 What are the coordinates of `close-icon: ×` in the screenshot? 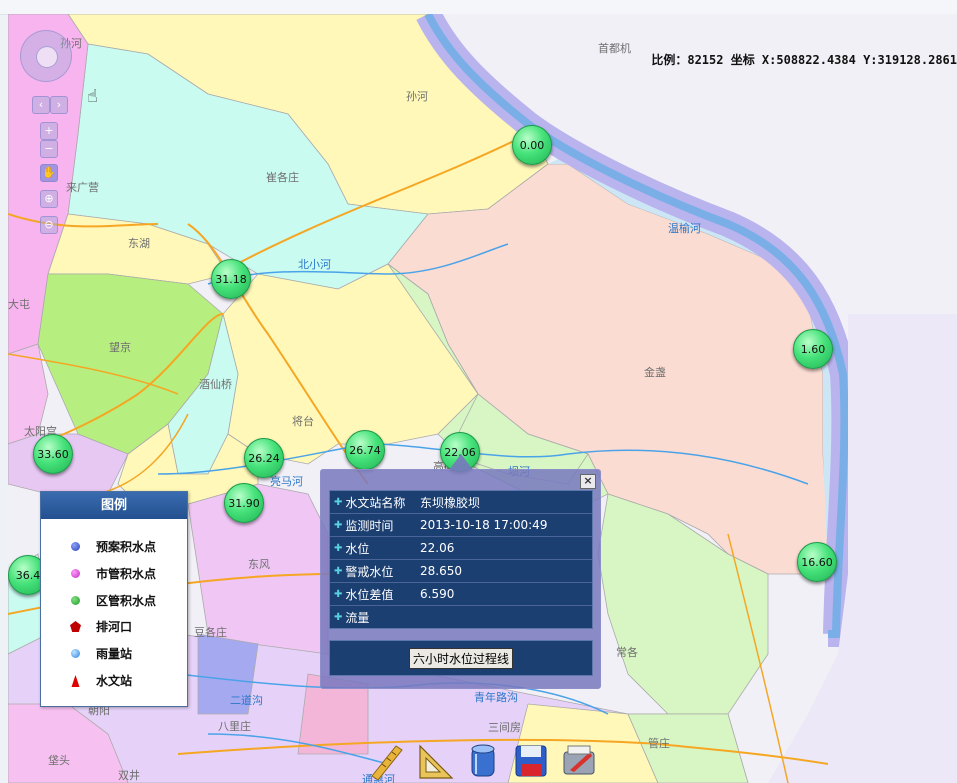 It's located at (588, 481).